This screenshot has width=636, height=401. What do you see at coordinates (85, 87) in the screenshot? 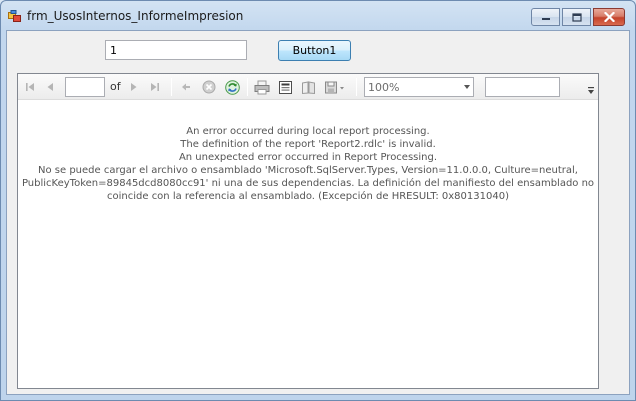
I see `current-page-input` at bounding box center [85, 87].